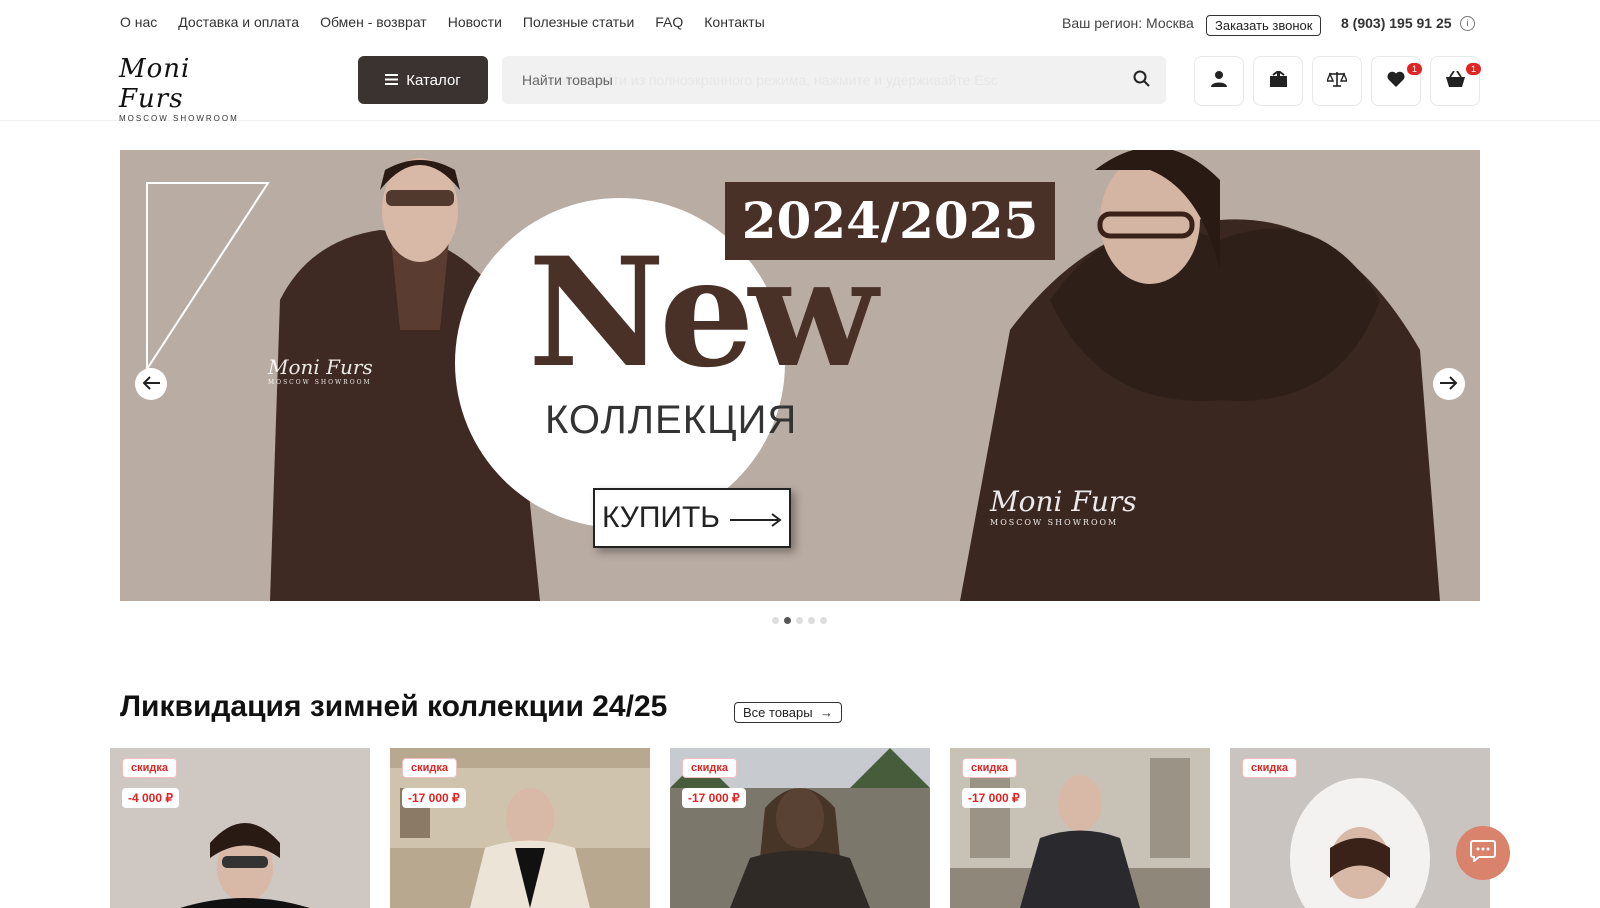 Image resolution: width=1600 pixels, height=908 pixels. I want to click on logo-script: Moni Furs, so click(155, 84).